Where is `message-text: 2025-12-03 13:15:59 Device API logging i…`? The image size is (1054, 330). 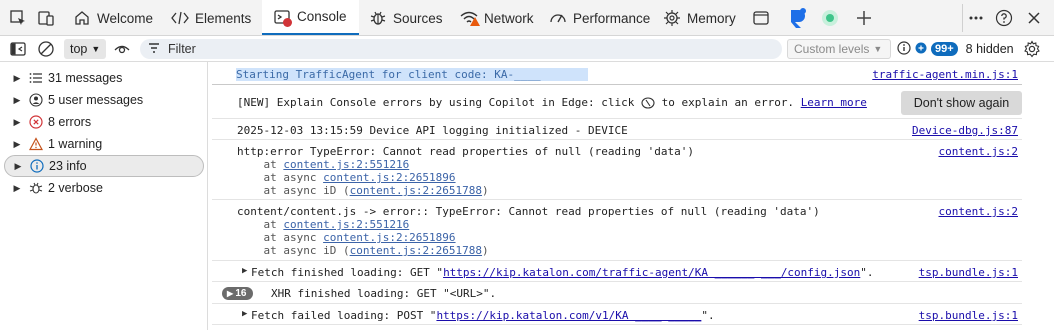 message-text: 2025-12-03 13:15:59 Device API logging i… is located at coordinates (432, 130).